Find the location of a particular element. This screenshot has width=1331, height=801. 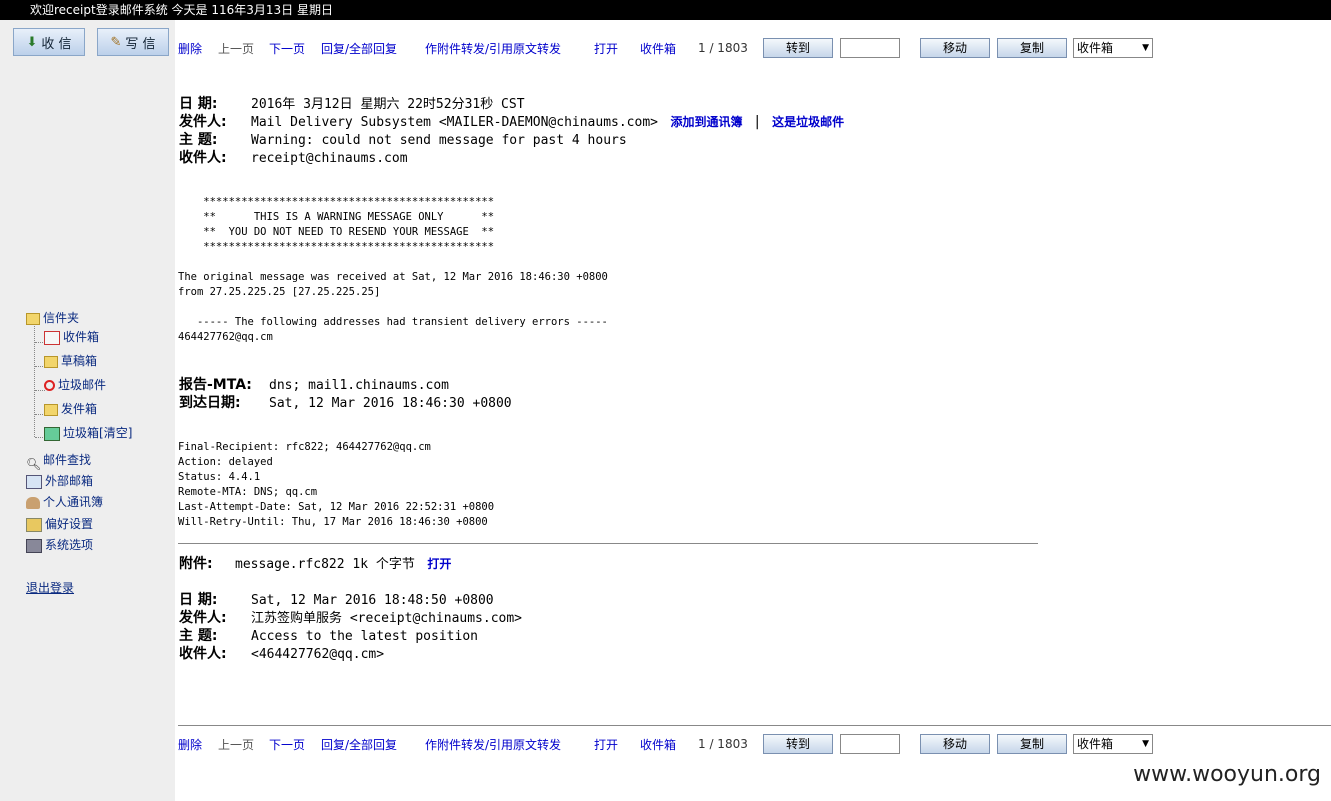

drafts-icon is located at coordinates (51, 361).